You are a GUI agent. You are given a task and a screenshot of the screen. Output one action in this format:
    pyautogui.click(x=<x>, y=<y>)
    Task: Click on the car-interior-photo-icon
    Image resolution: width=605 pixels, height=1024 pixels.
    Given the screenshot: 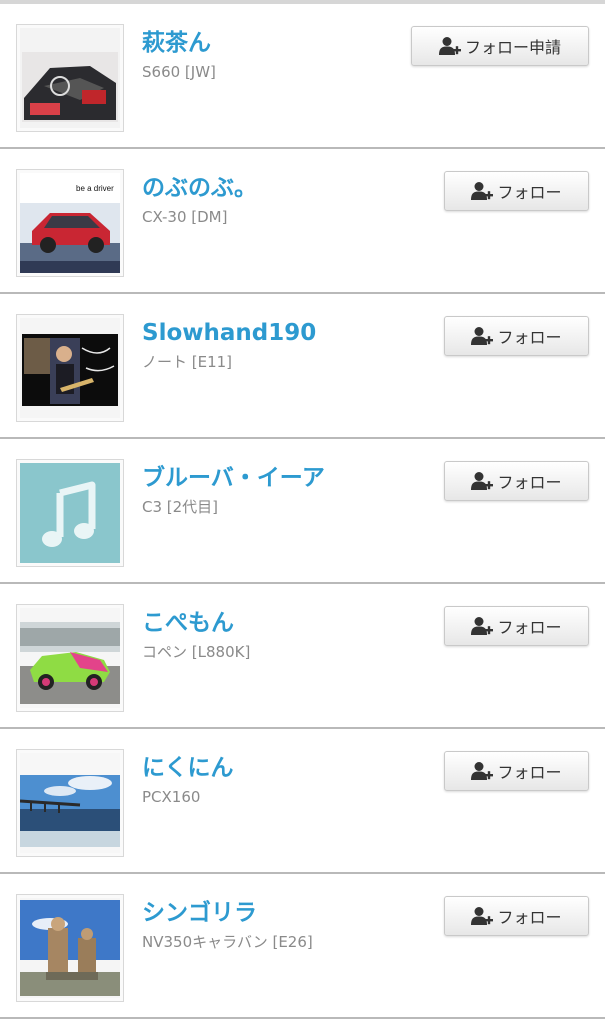 What is the action you would take?
    pyautogui.click(x=70, y=78)
    